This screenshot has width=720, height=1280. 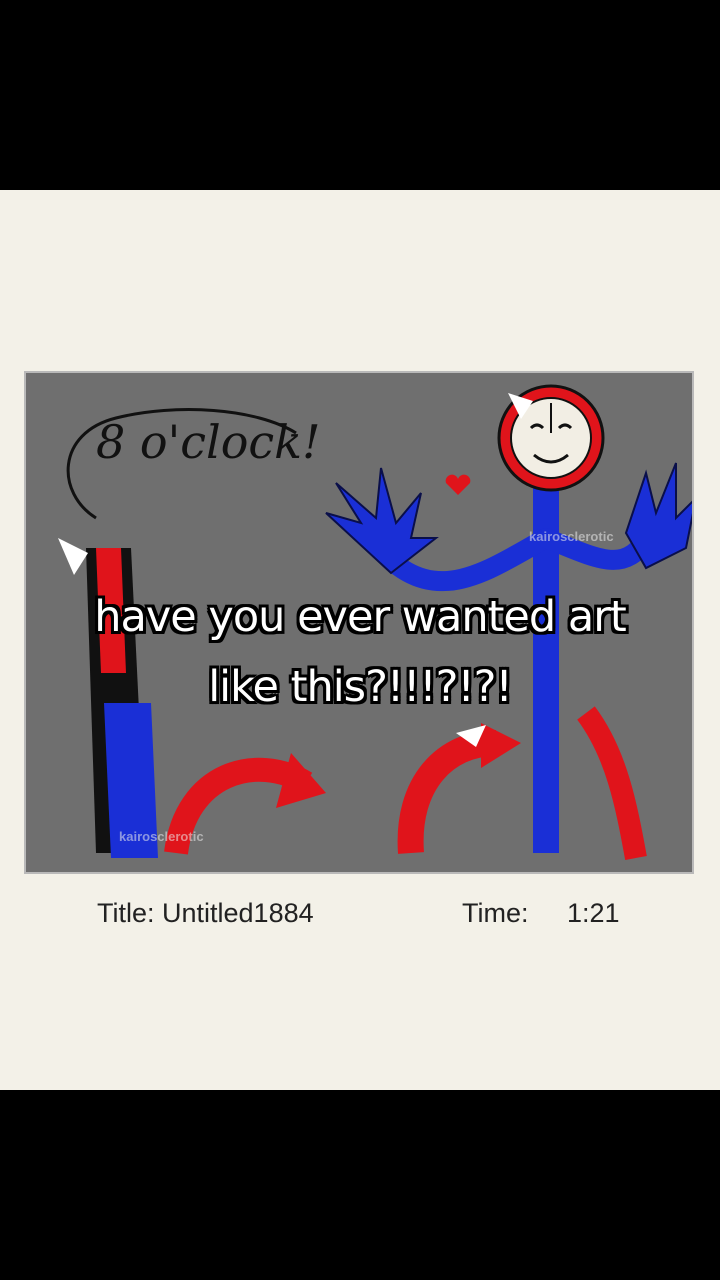 What do you see at coordinates (382, 521) in the screenshot?
I see `figure-hand-left` at bounding box center [382, 521].